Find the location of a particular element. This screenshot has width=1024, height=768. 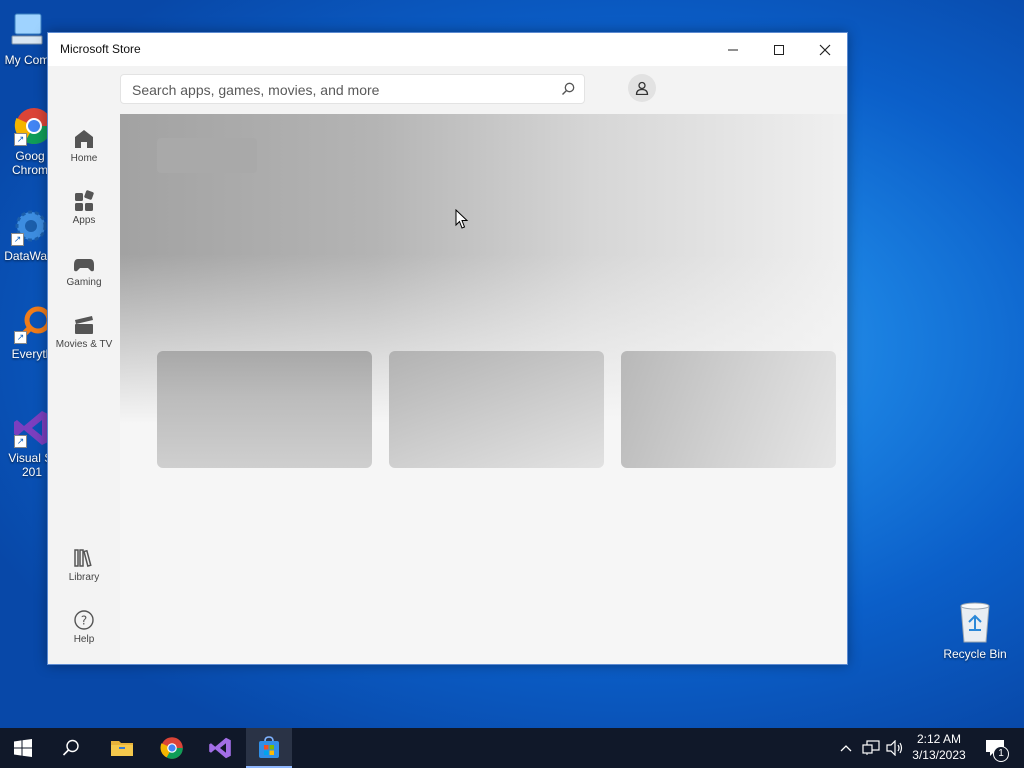

nav-item-apps: Apps is located at coordinates (84, 212).